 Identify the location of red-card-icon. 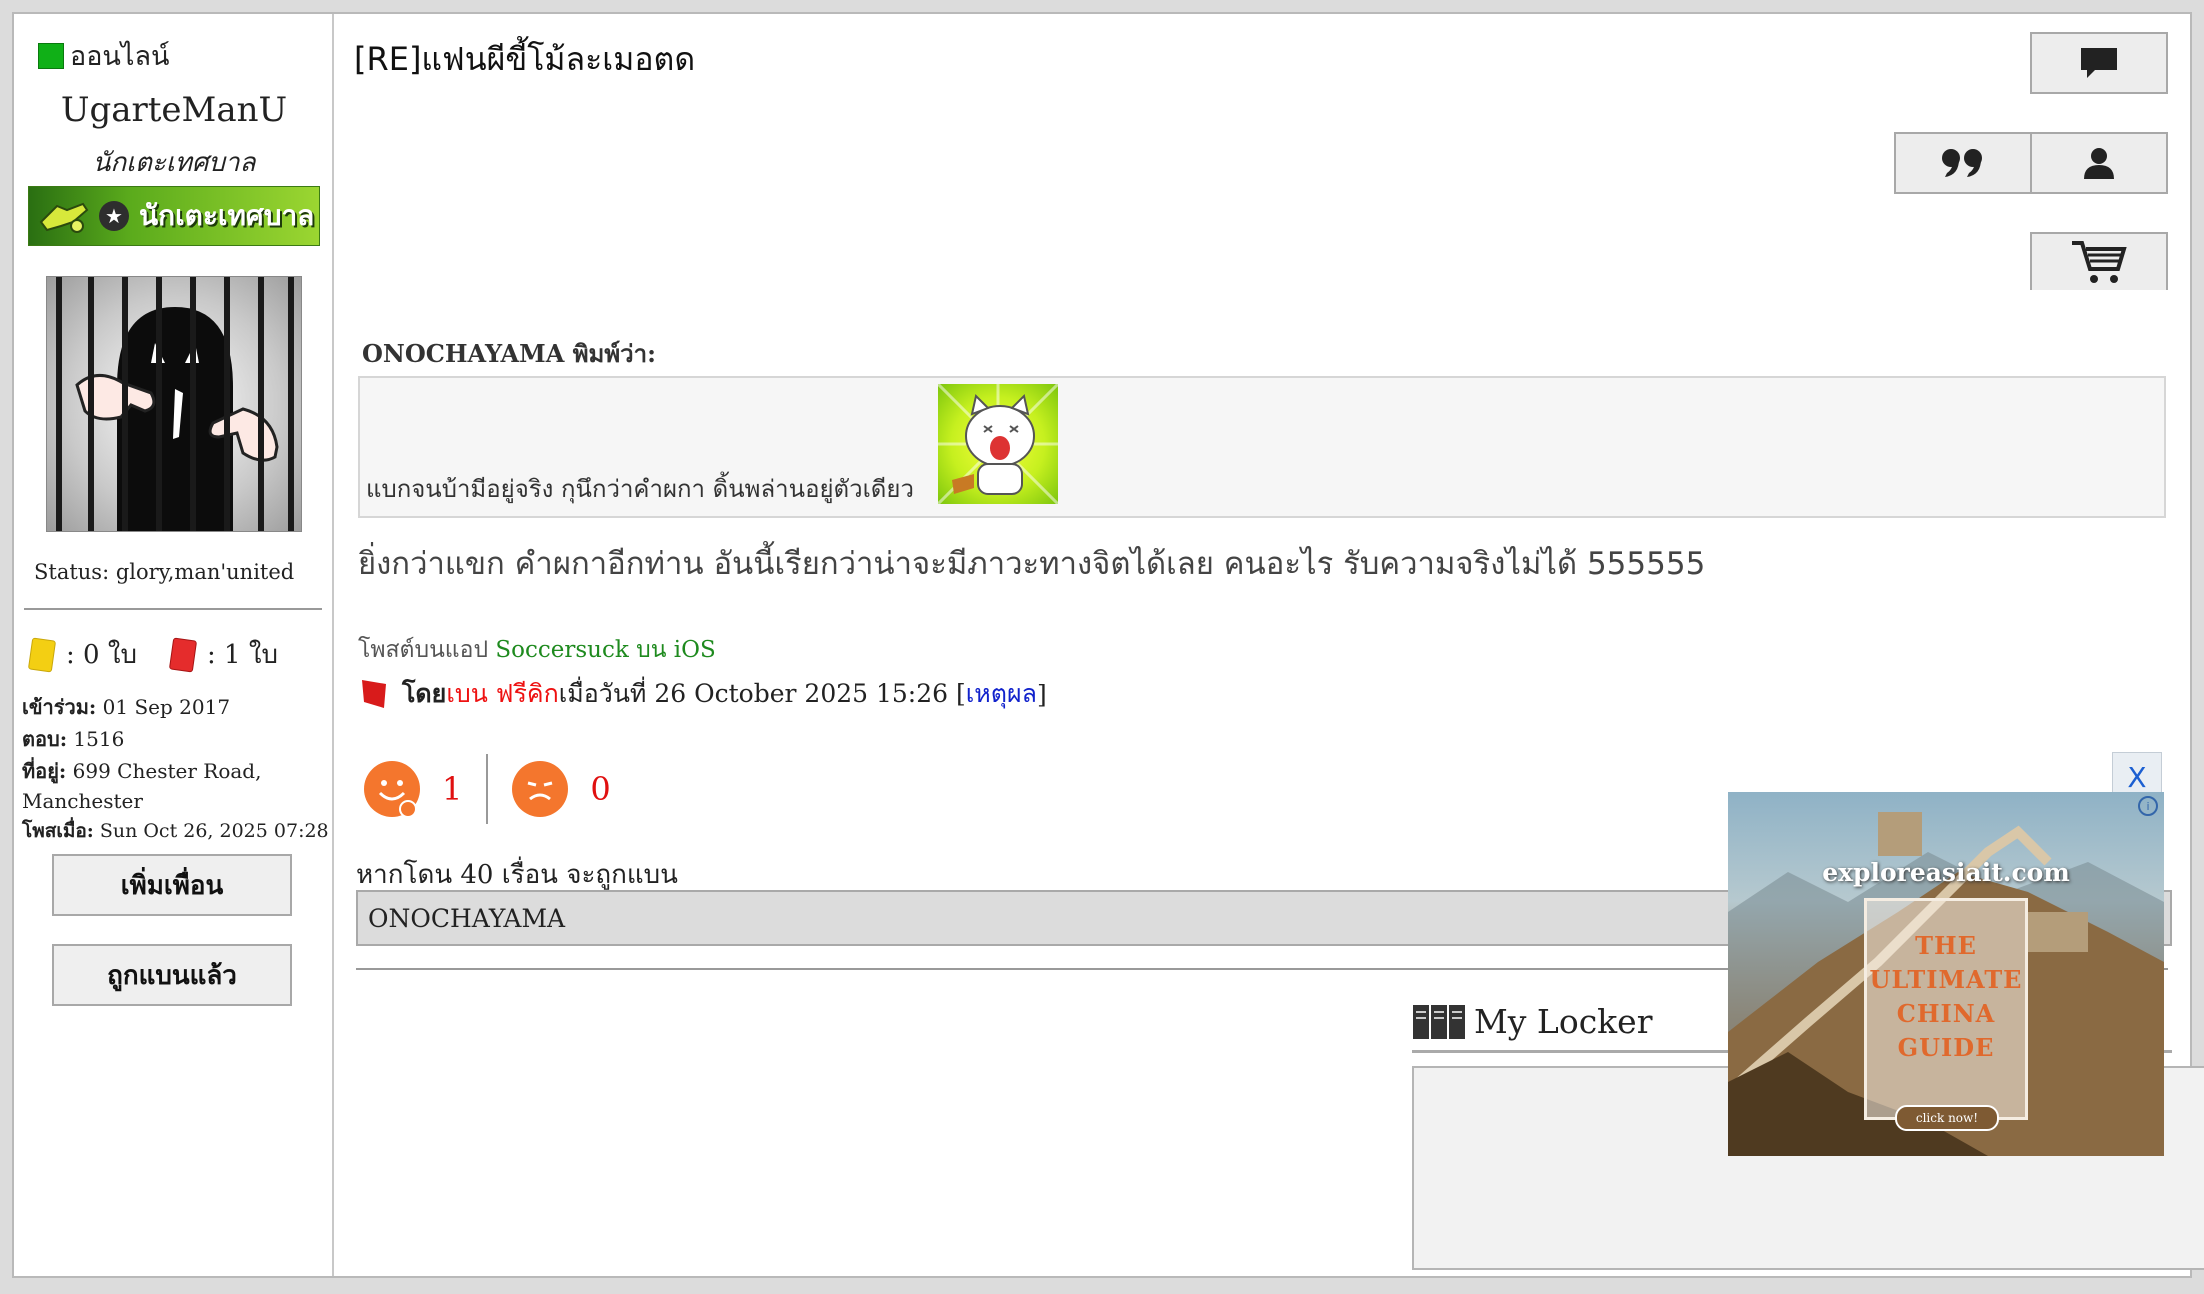
(183, 654).